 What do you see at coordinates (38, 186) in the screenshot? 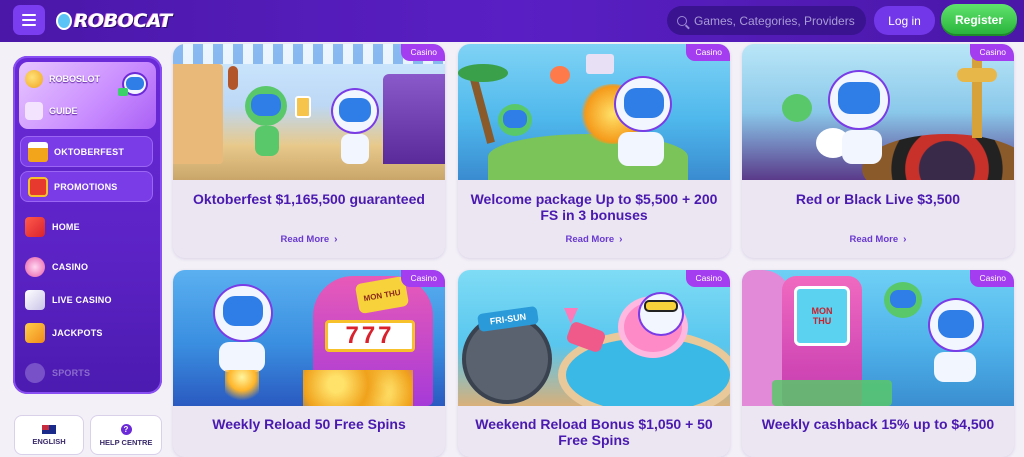
I see `gift-icon` at bounding box center [38, 186].